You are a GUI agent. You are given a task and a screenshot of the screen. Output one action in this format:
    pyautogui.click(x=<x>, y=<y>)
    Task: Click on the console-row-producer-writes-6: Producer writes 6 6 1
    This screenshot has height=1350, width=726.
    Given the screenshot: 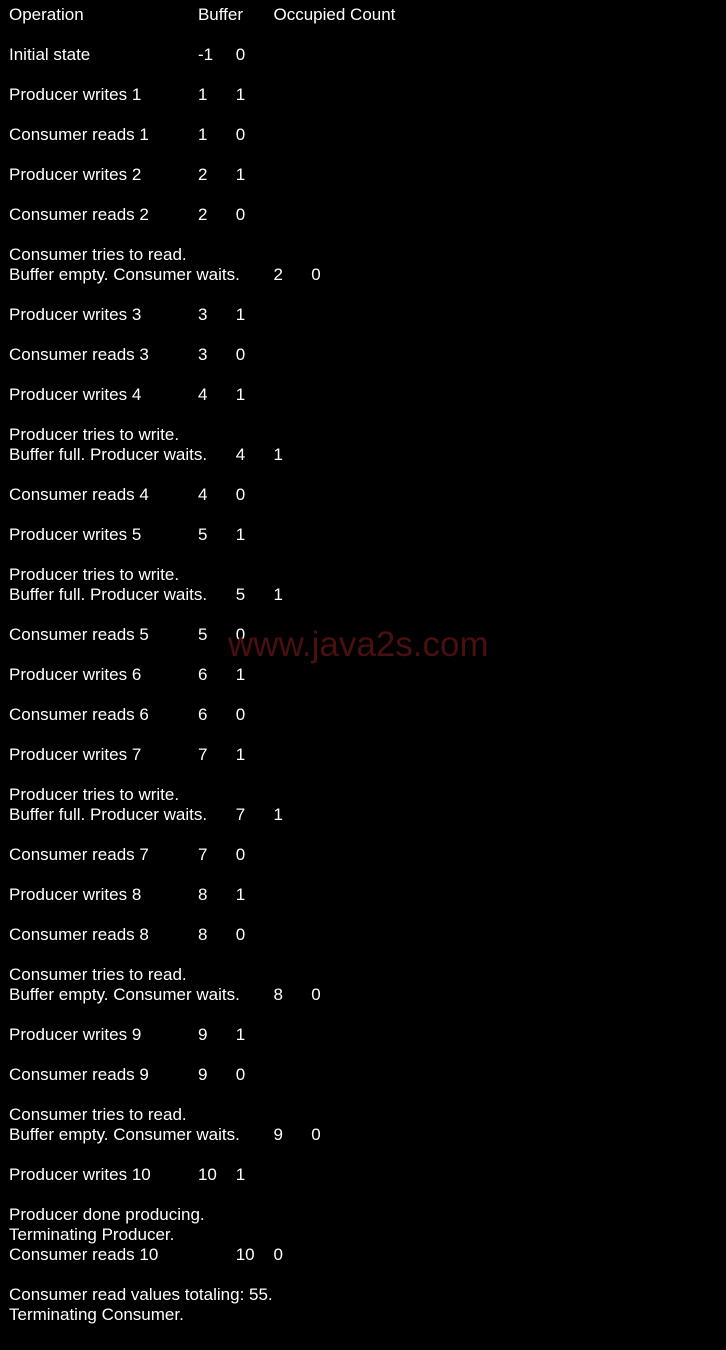 What is the action you would take?
    pyautogui.click(x=127, y=674)
    